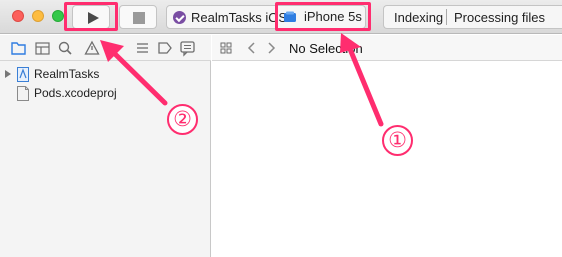 This screenshot has height=257, width=562. Describe the element at coordinates (397, 140) in the screenshot. I see `annotation-badge-1: ①` at that location.